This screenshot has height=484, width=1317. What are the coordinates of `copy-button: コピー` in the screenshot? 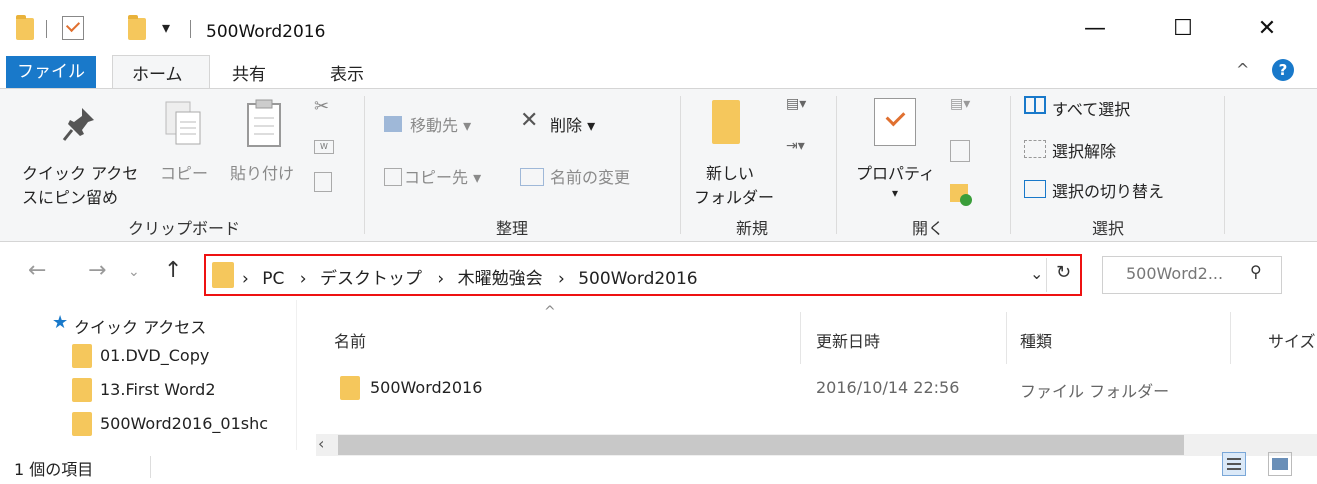 It's located at (184, 172).